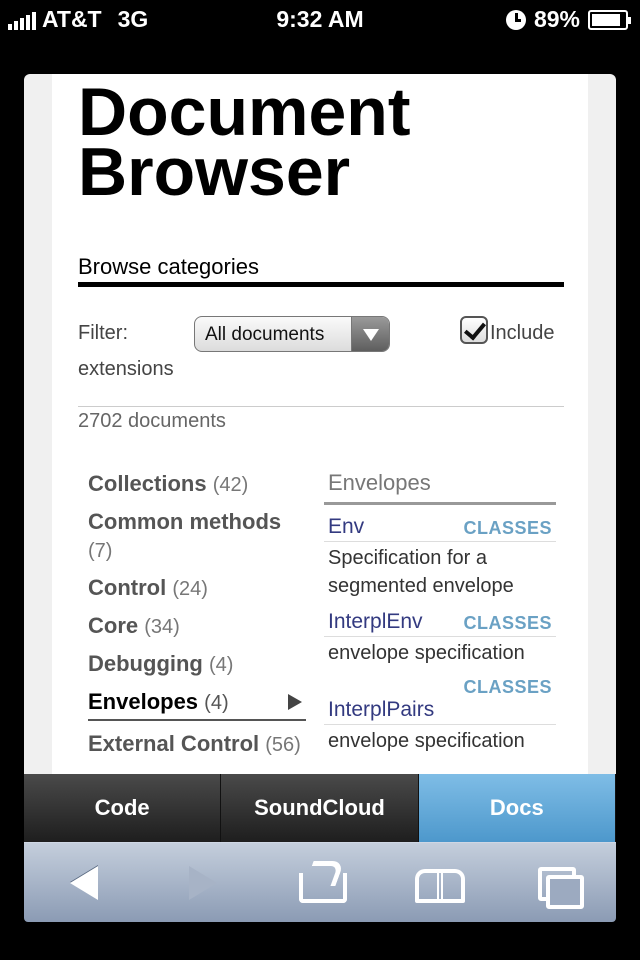  What do you see at coordinates (244, 112) in the screenshot?
I see `title-line-1: Document` at bounding box center [244, 112].